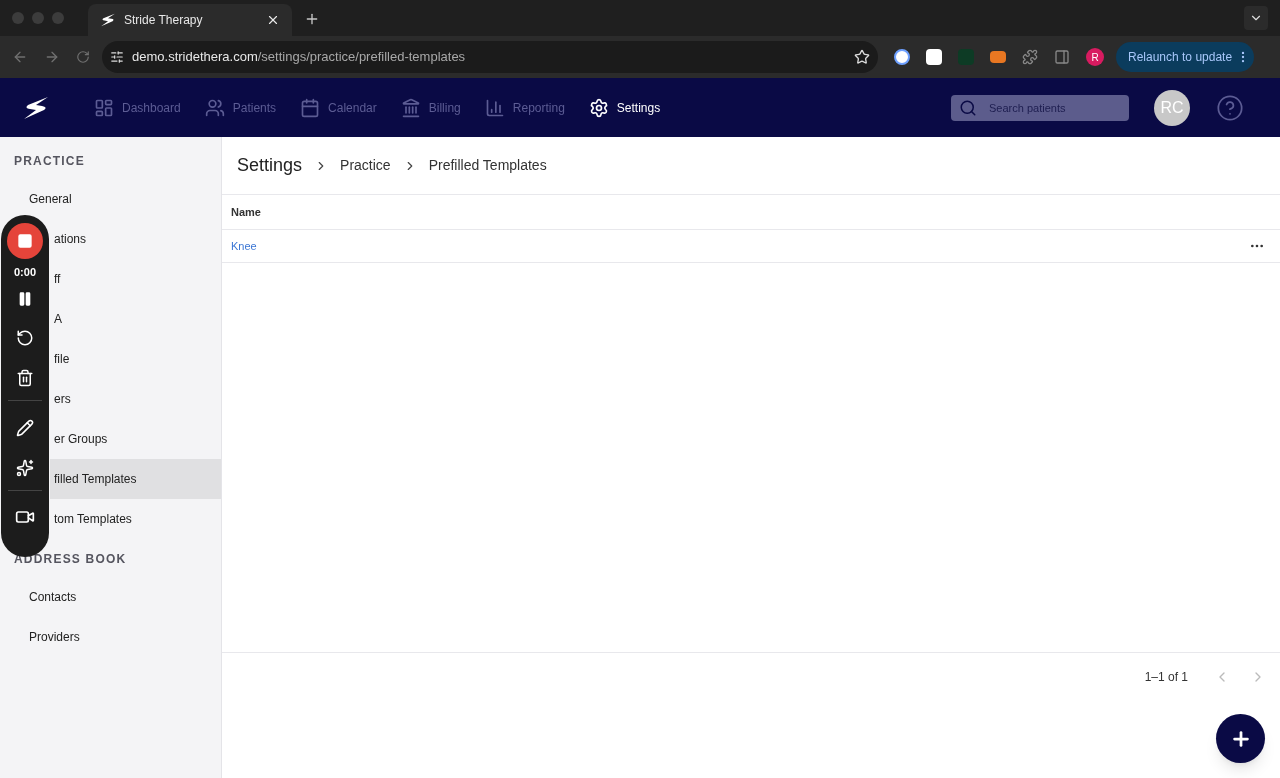 The image size is (1280, 778). What do you see at coordinates (1185, 57) in the screenshot?
I see `relaunch-button: Relaunch to update` at bounding box center [1185, 57].